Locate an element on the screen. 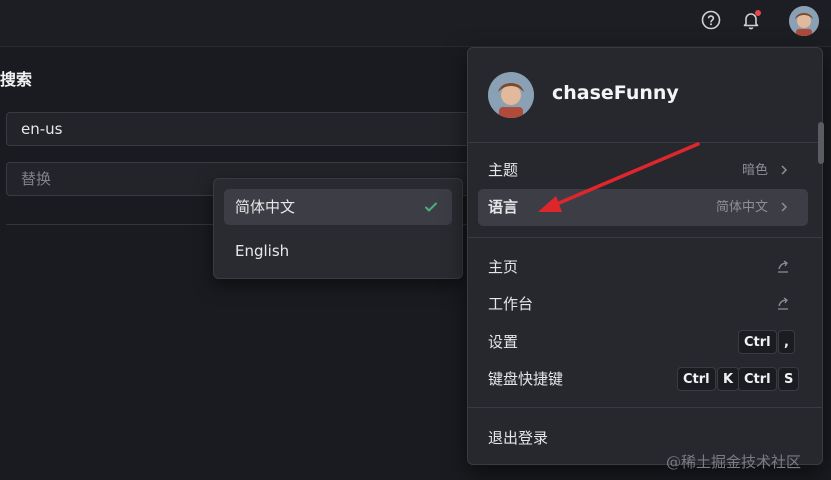 Image resolution: width=831 pixels, height=480 pixels. user-avatar is located at coordinates (511, 95).